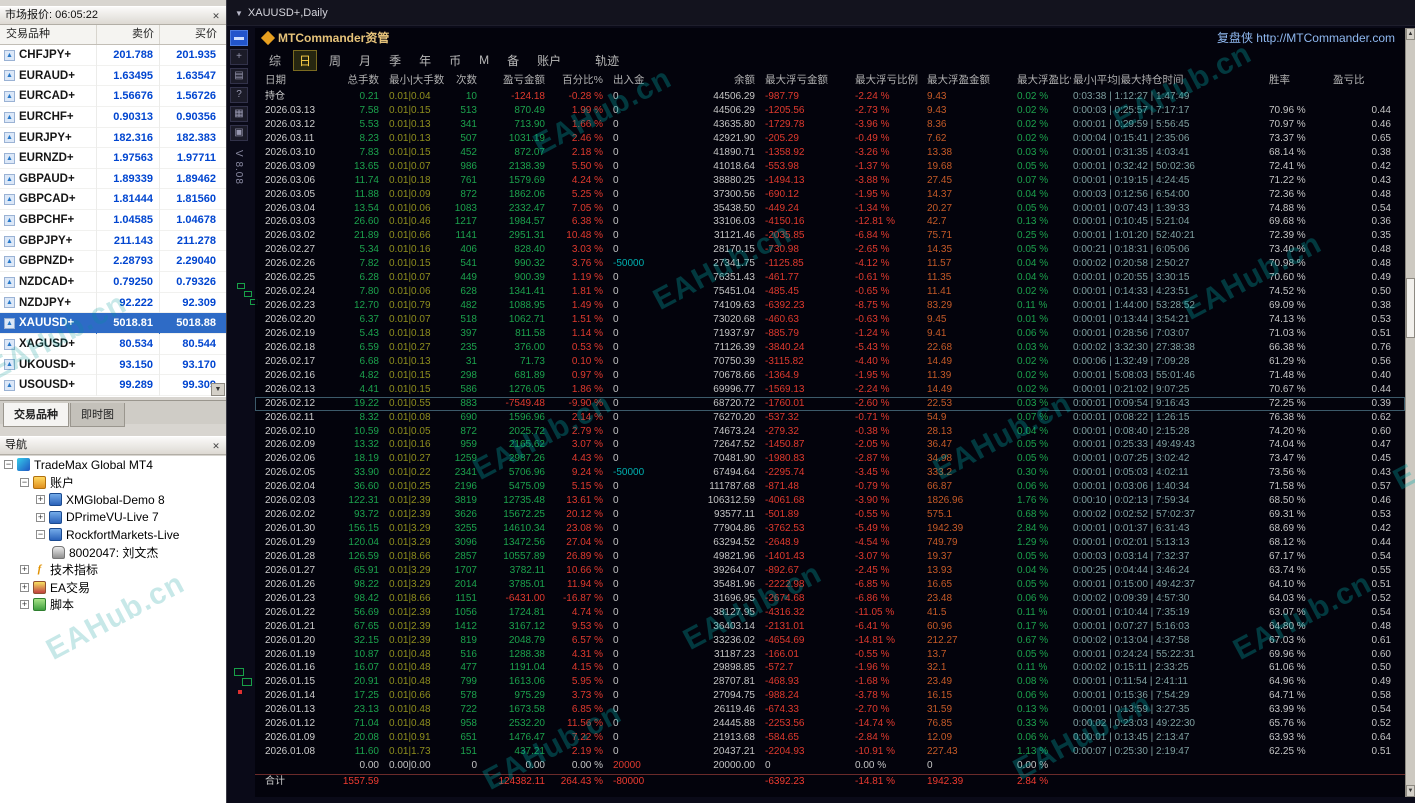  What do you see at coordinates (113, 500) in the screenshot?
I see `tree-item: + XMGlobal-Demo 8` at bounding box center [113, 500].